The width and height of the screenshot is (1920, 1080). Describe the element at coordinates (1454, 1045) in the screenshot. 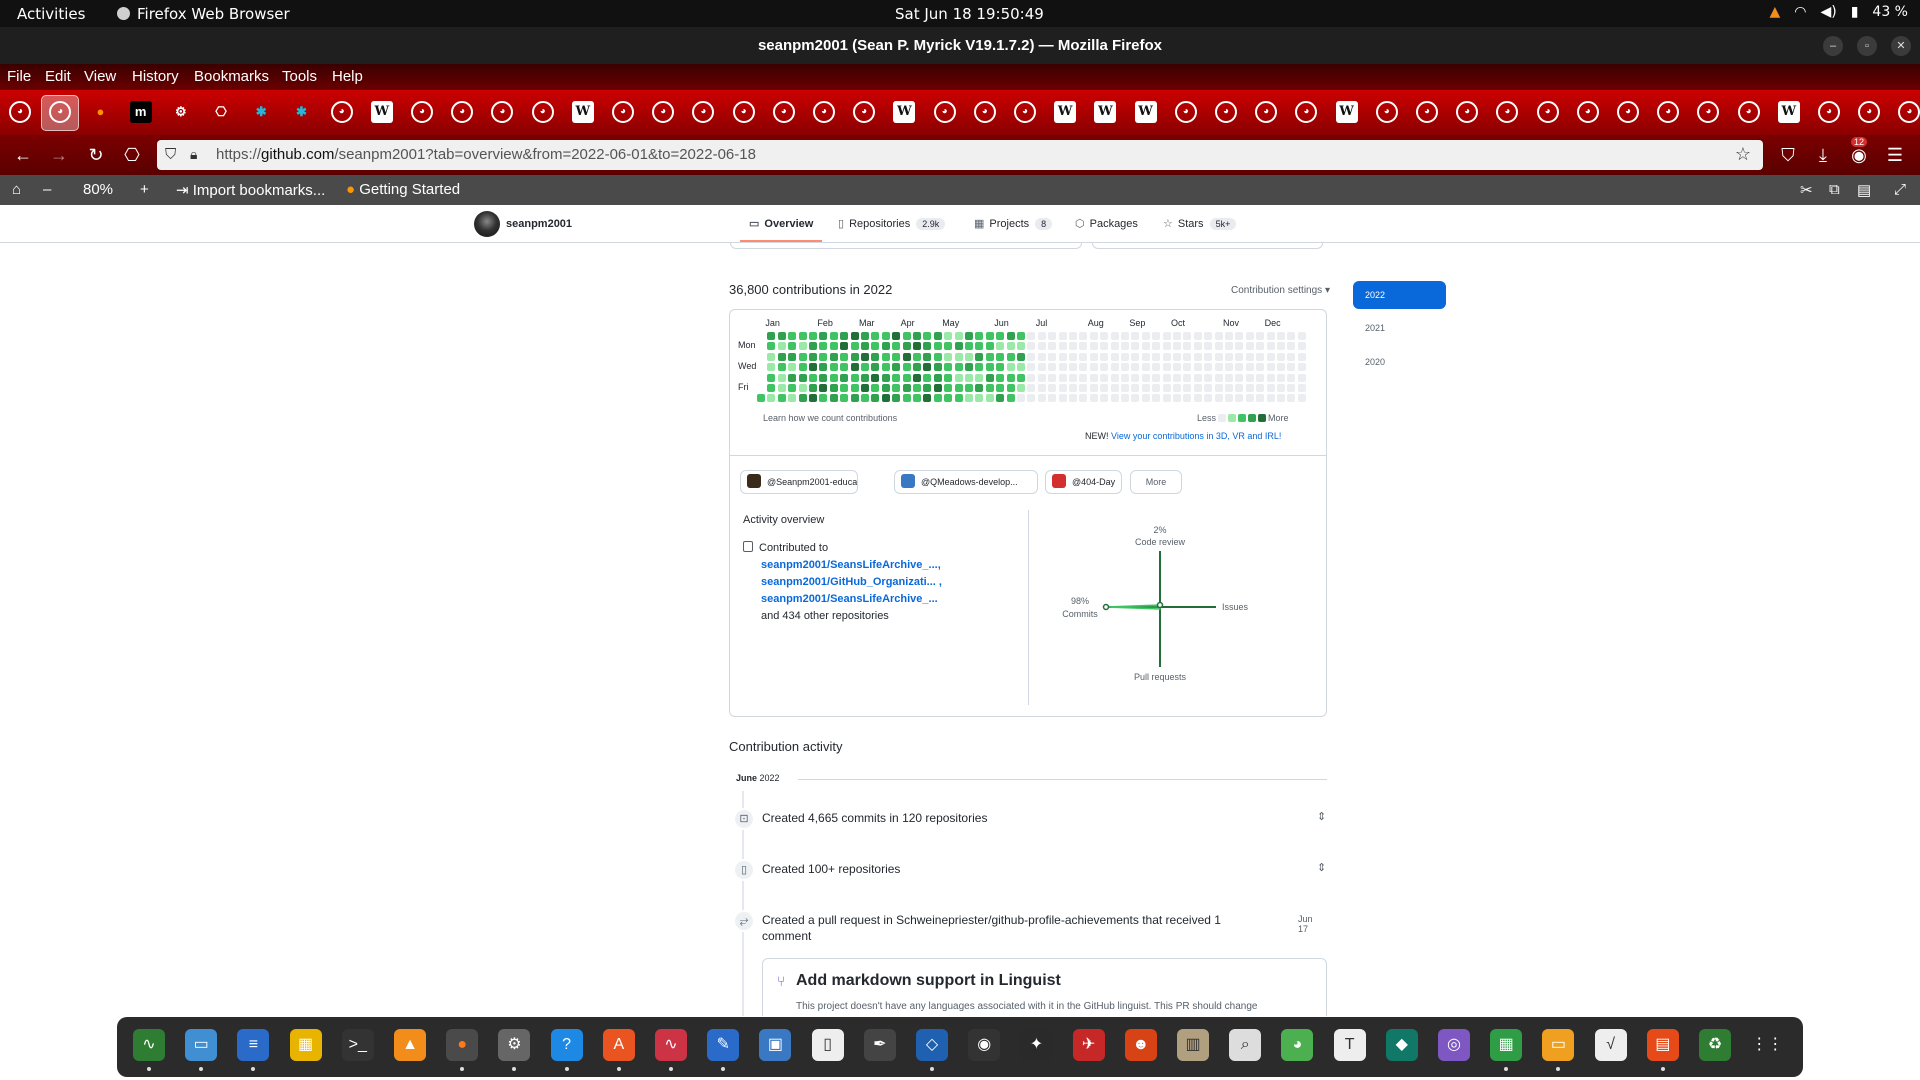

I see `tor-app-icon: ◎` at that location.